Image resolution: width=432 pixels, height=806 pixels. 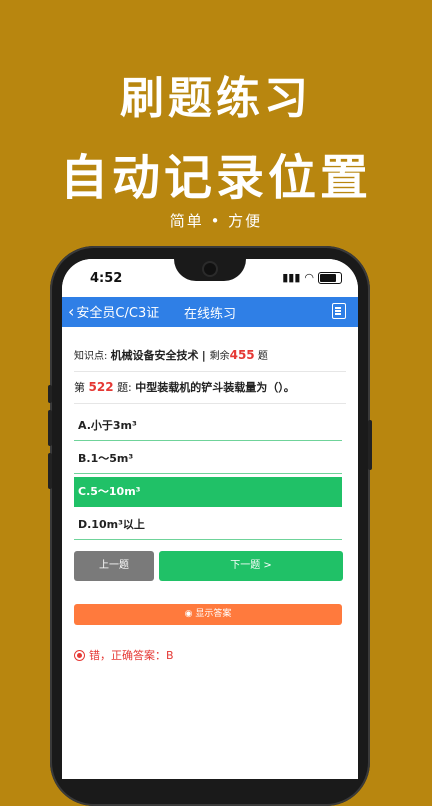 I want to click on page-title: 在线练习, so click(x=209, y=314).